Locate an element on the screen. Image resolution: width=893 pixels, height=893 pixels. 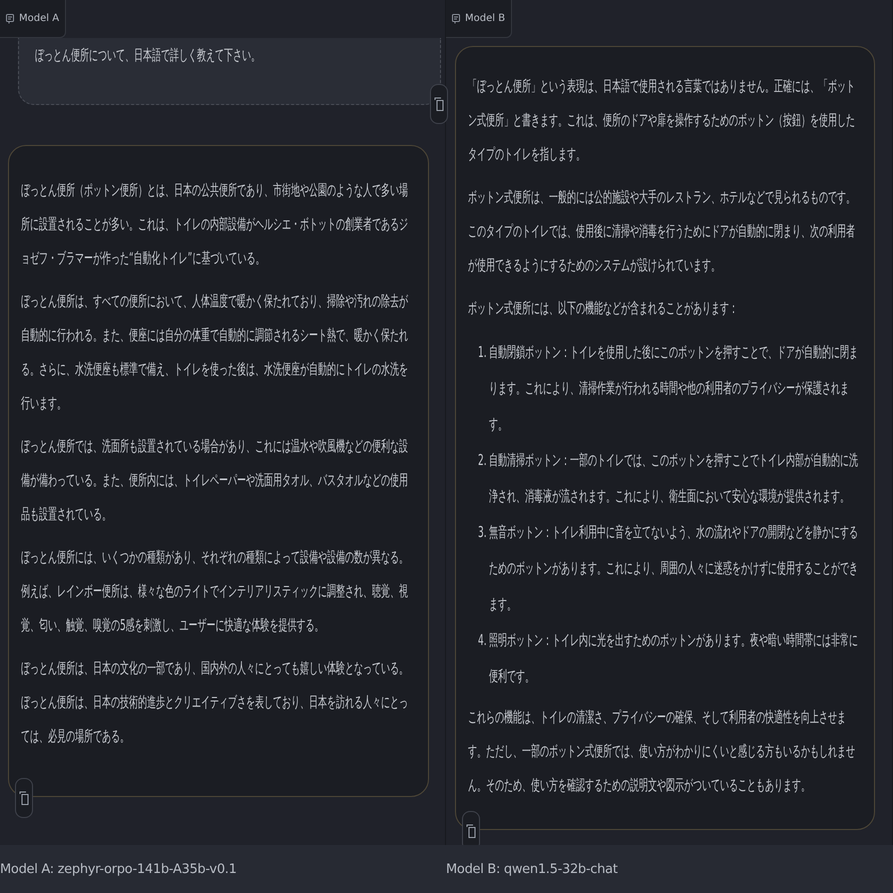
list-number: 4. is located at coordinates (483, 640).